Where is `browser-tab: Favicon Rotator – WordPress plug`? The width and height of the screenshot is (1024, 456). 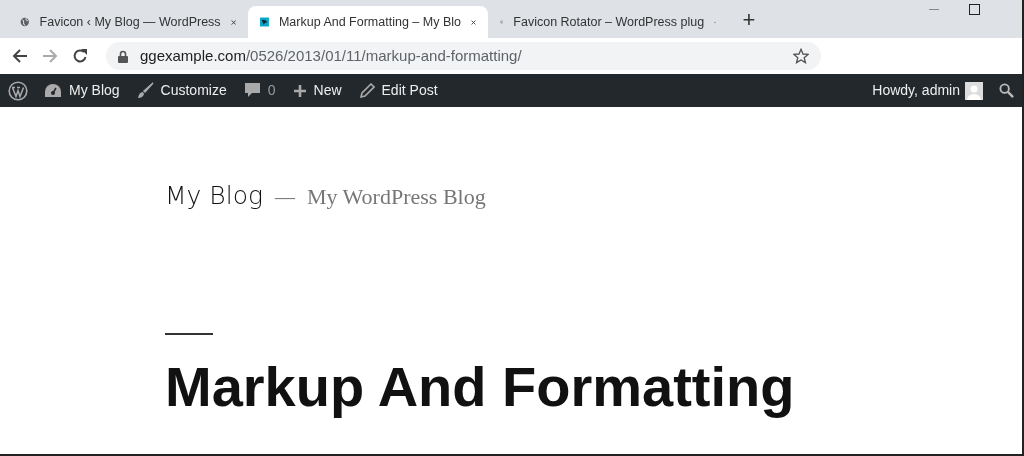 browser-tab: Favicon Rotator – WordPress plug is located at coordinates (608, 22).